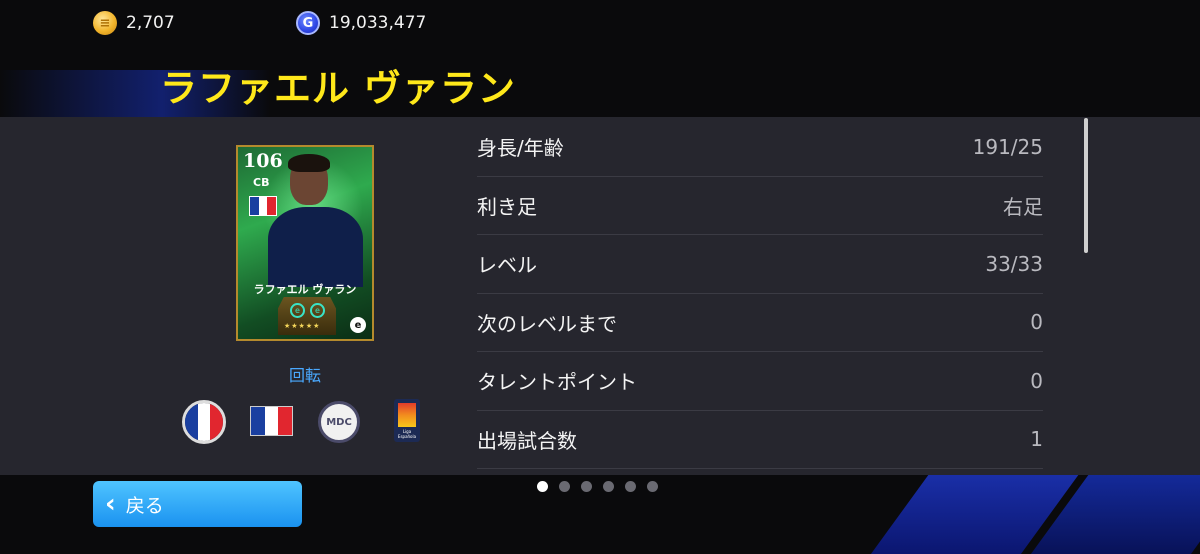 This screenshot has width=1200, height=554. Describe the element at coordinates (308, 23) in the screenshot. I see `gp-icon: G` at that location.